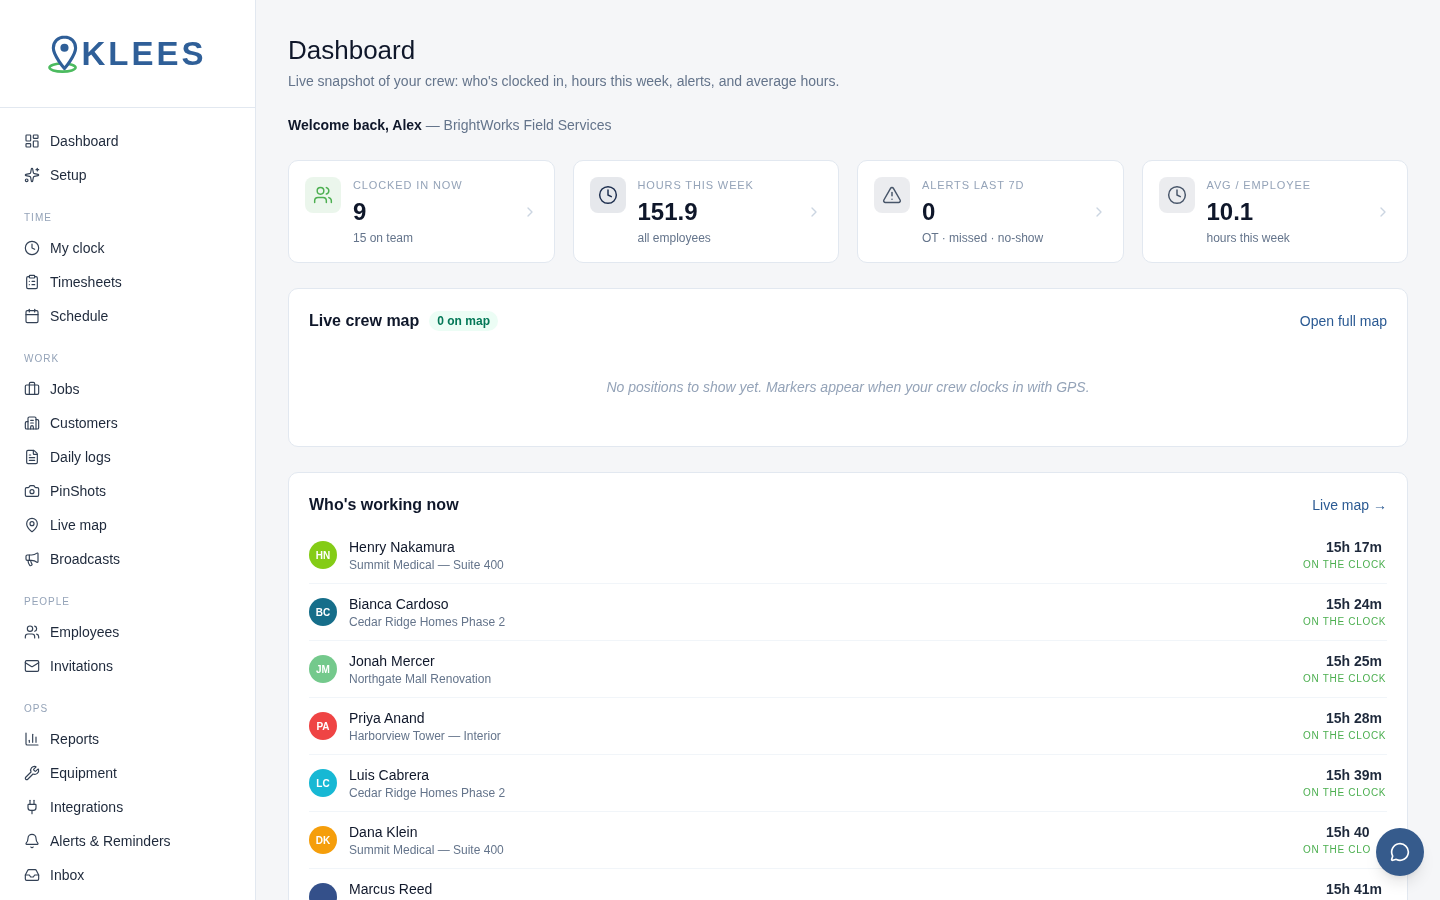  Describe the element at coordinates (383, 832) in the screenshot. I see `employee-name: Dana Klein` at that location.